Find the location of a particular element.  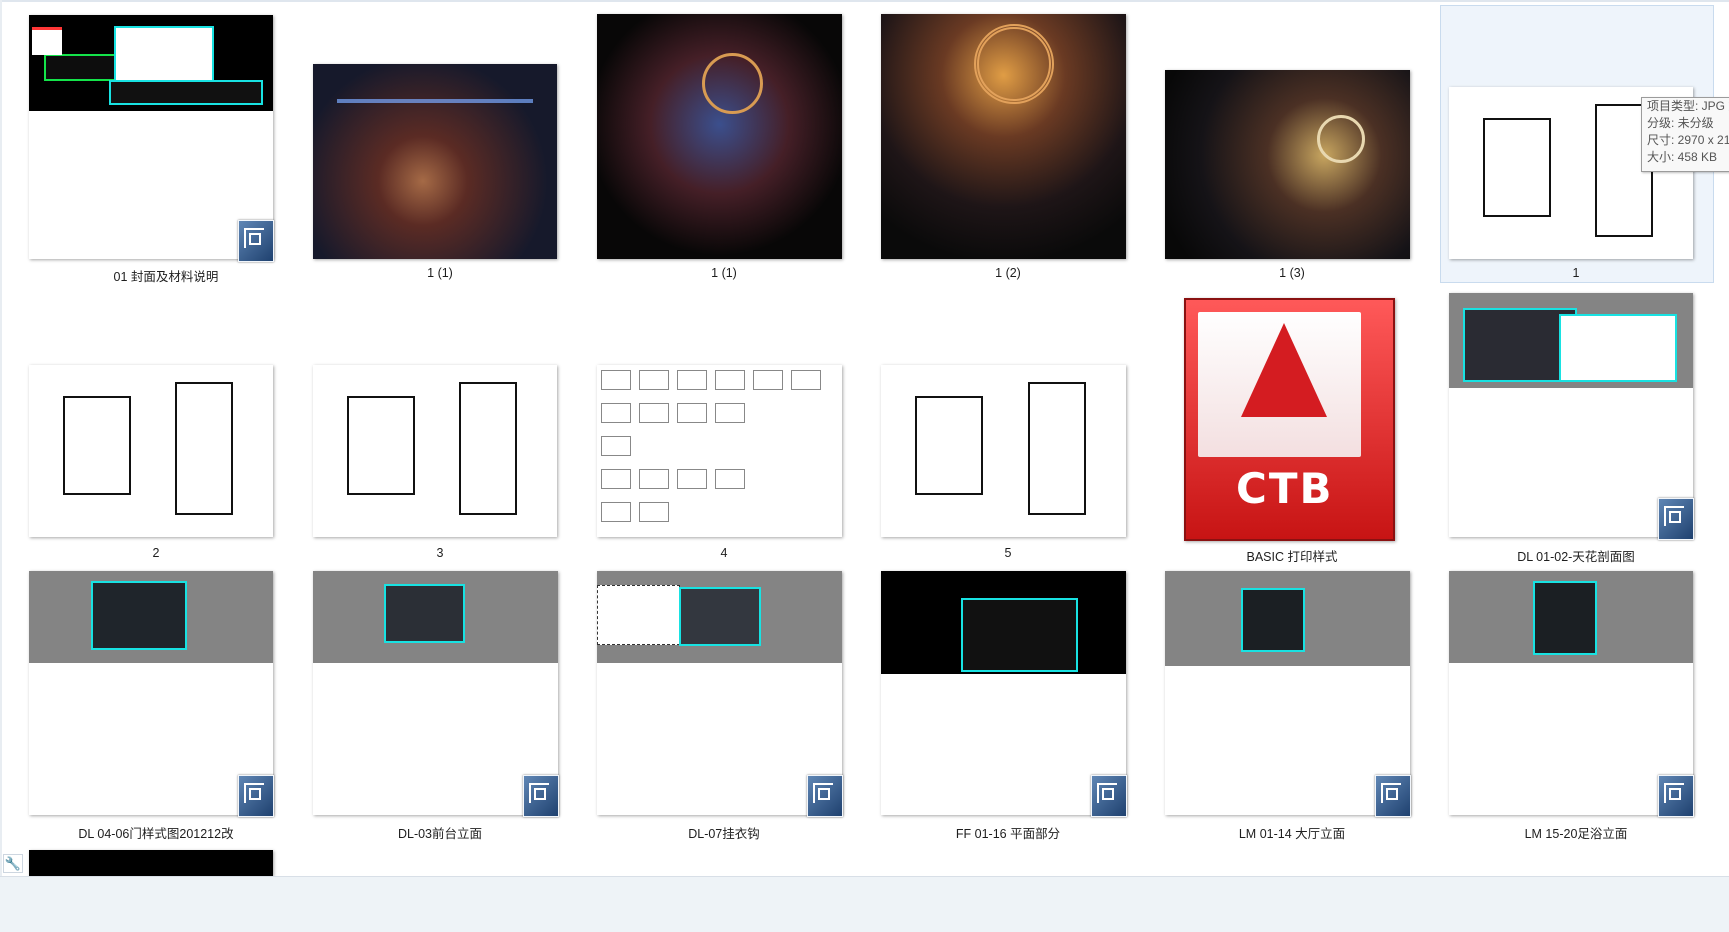

file-name-label: 1 is located at coordinates (1576, 273).